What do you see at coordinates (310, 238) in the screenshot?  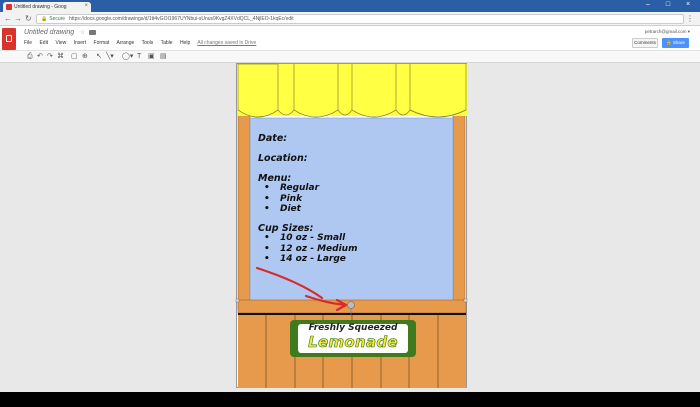 I see `cup-size-small: 10 oz - Small` at bounding box center [310, 238].